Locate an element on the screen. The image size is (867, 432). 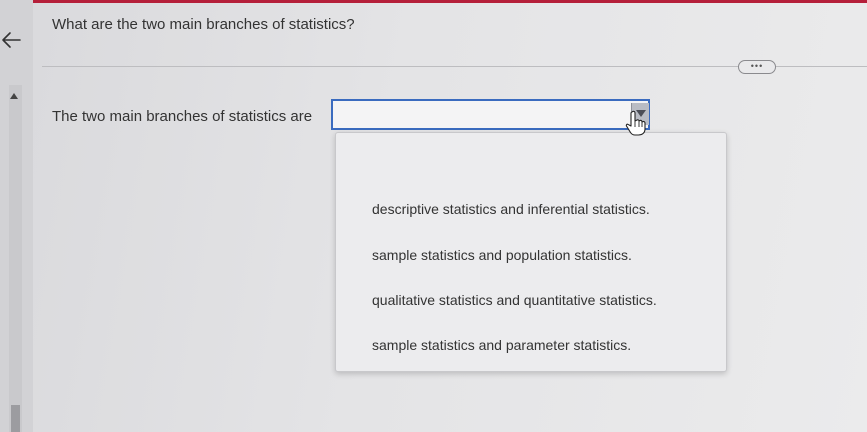
scrollbar-thumb is located at coordinates (15, 418).